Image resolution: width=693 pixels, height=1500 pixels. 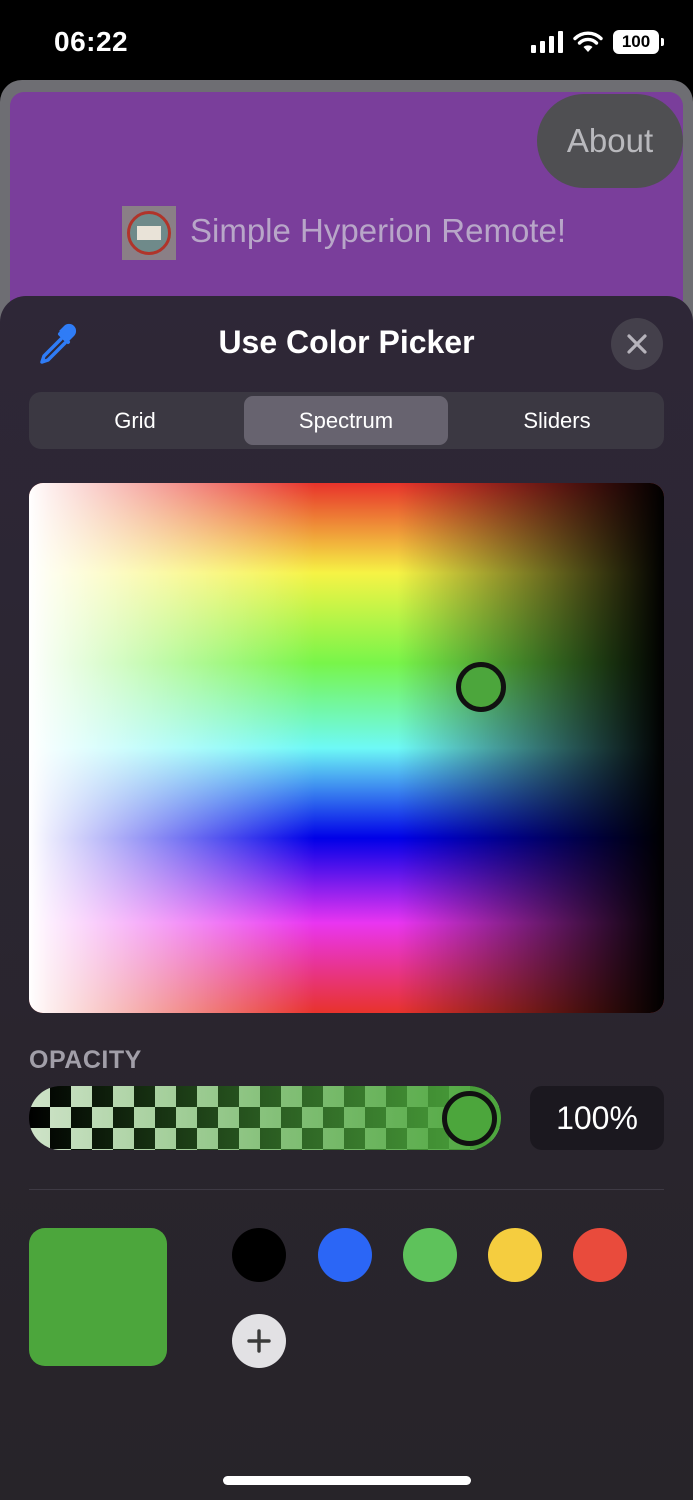 What do you see at coordinates (98, 1297) in the screenshot?
I see `current-color-swatch` at bounding box center [98, 1297].